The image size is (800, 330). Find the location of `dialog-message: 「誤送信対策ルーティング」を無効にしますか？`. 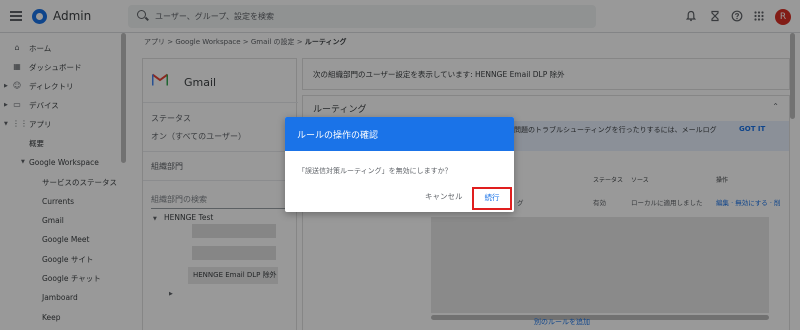

dialog-message: 「誤送信対策ルーティング」を無効にしますか？ is located at coordinates (375, 171).